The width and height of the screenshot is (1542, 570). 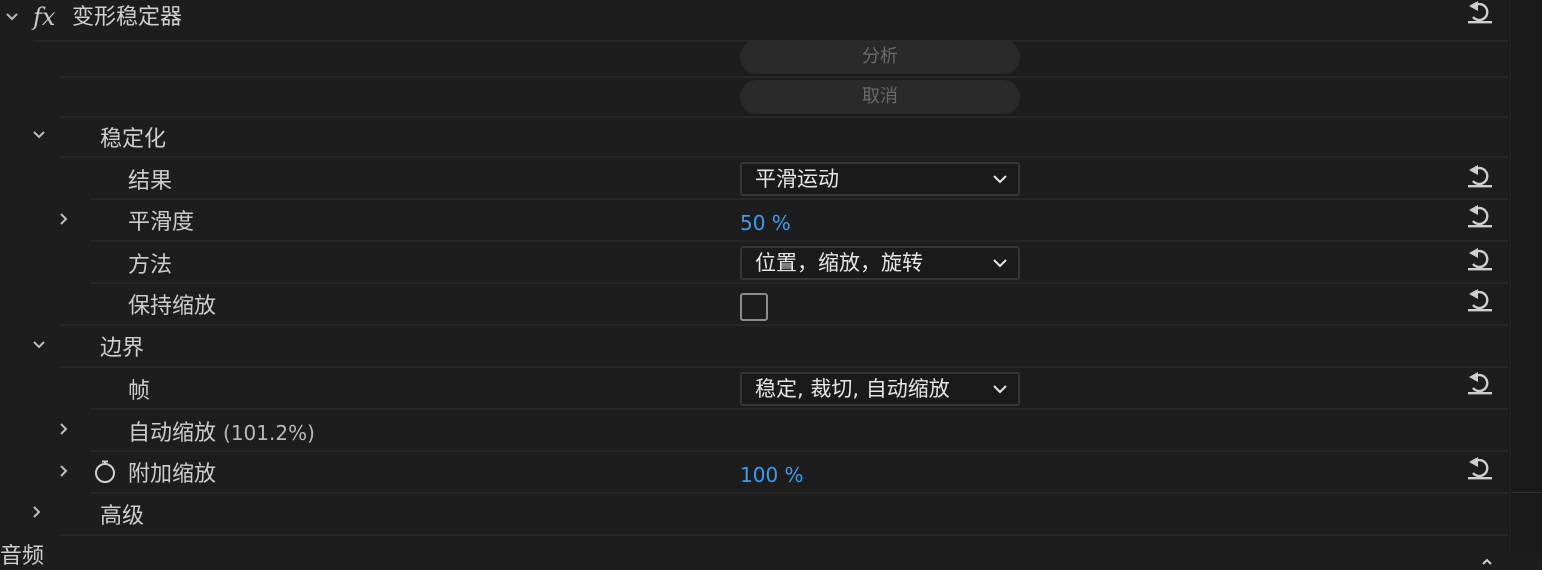 I want to click on borders-group-row: 边界, so click(x=755, y=347).